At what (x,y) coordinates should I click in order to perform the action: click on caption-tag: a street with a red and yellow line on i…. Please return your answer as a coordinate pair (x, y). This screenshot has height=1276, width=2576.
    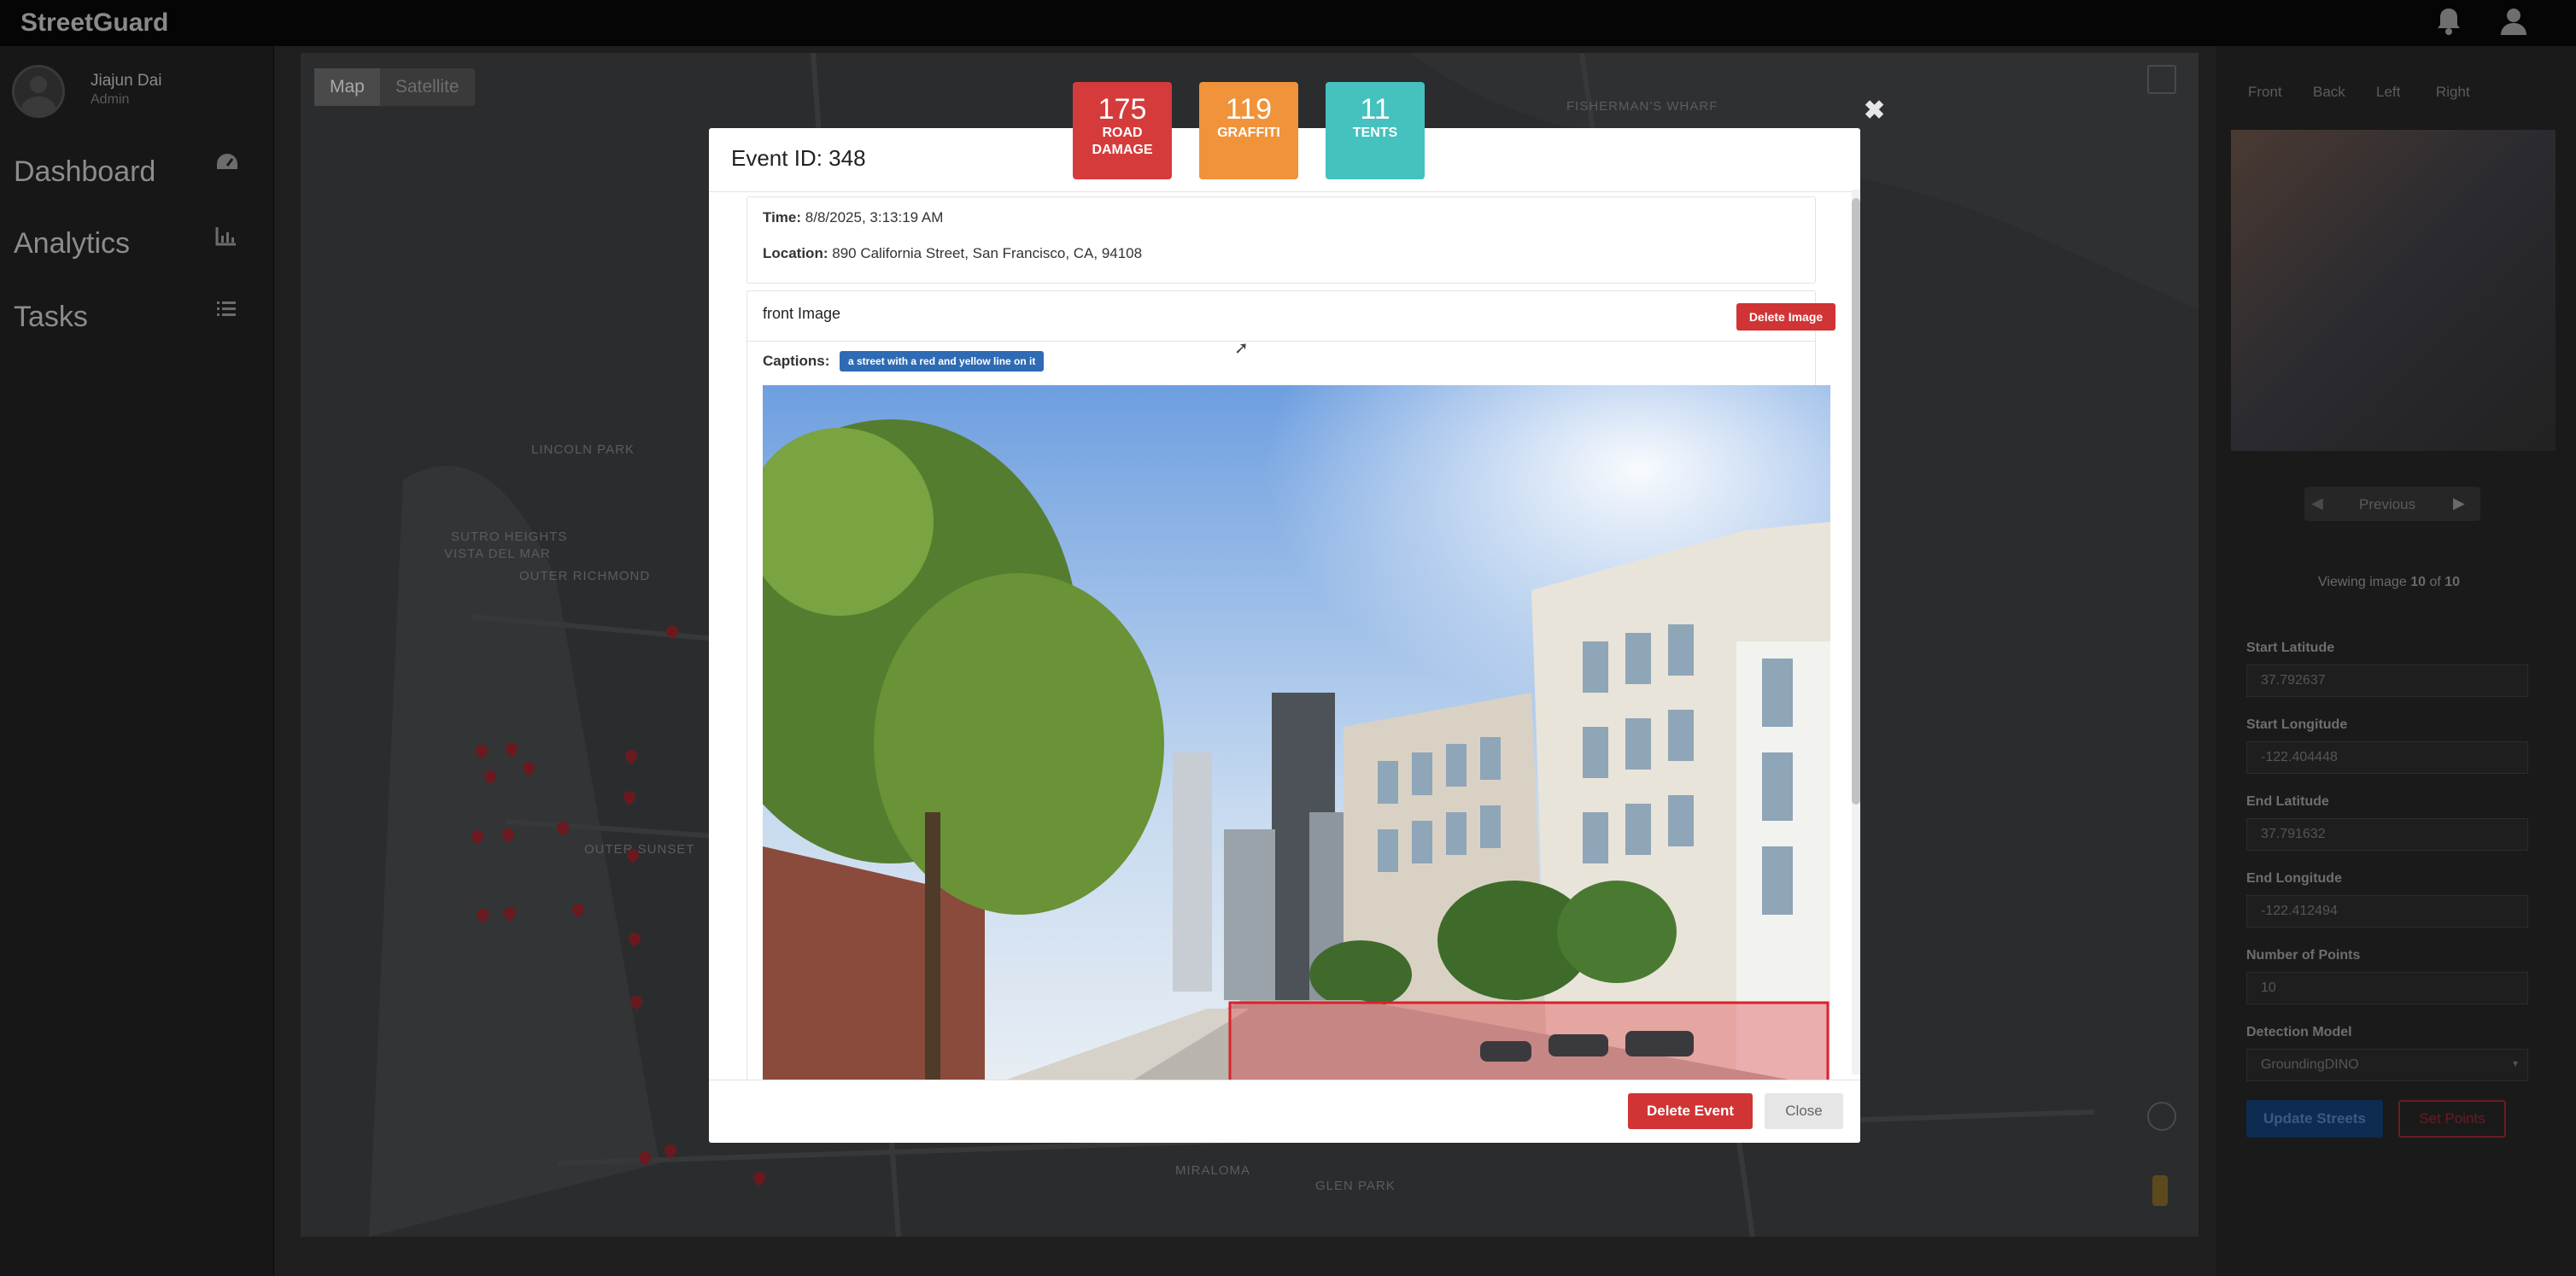
    Looking at the image, I should click on (943, 361).